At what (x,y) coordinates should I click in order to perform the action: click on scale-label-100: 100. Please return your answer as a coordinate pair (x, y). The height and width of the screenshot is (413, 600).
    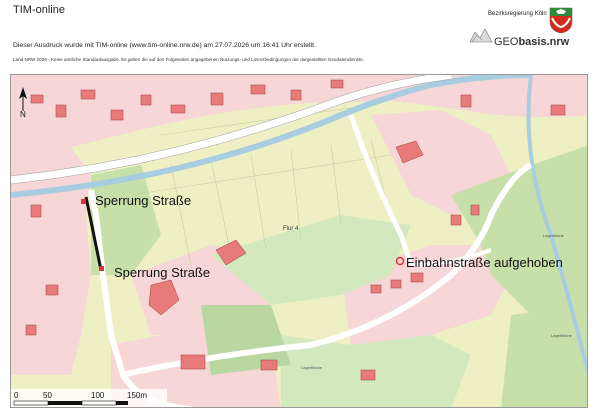
    Looking at the image, I should click on (98, 395).